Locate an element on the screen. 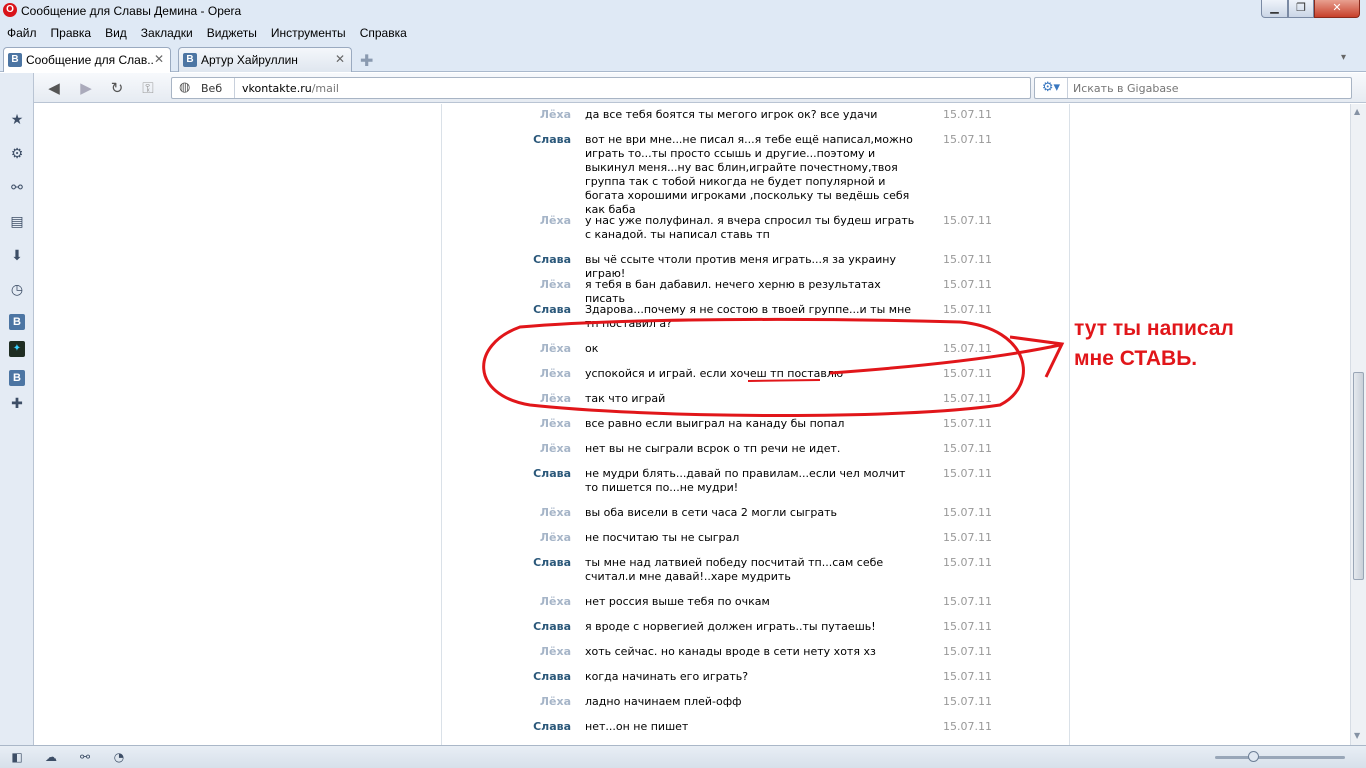  address-bar: ◍ Веб vkontakte.ru/mail is located at coordinates (601, 88).